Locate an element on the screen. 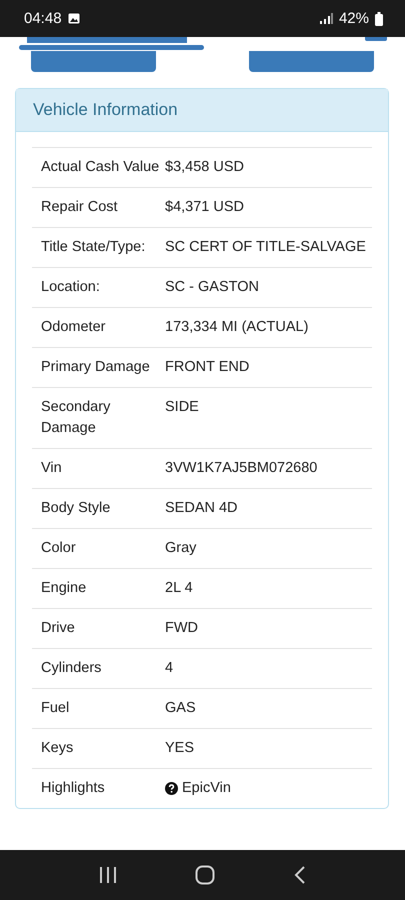 The height and width of the screenshot is (900, 405). field-value: $4,371 USD is located at coordinates (205, 207).